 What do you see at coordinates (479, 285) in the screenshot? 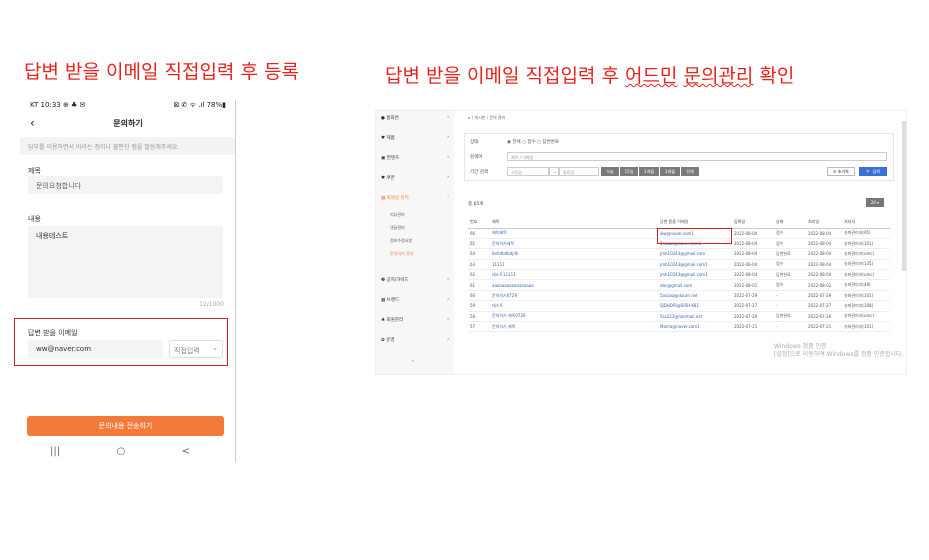
I see `cell-number: 61` at bounding box center [479, 285].